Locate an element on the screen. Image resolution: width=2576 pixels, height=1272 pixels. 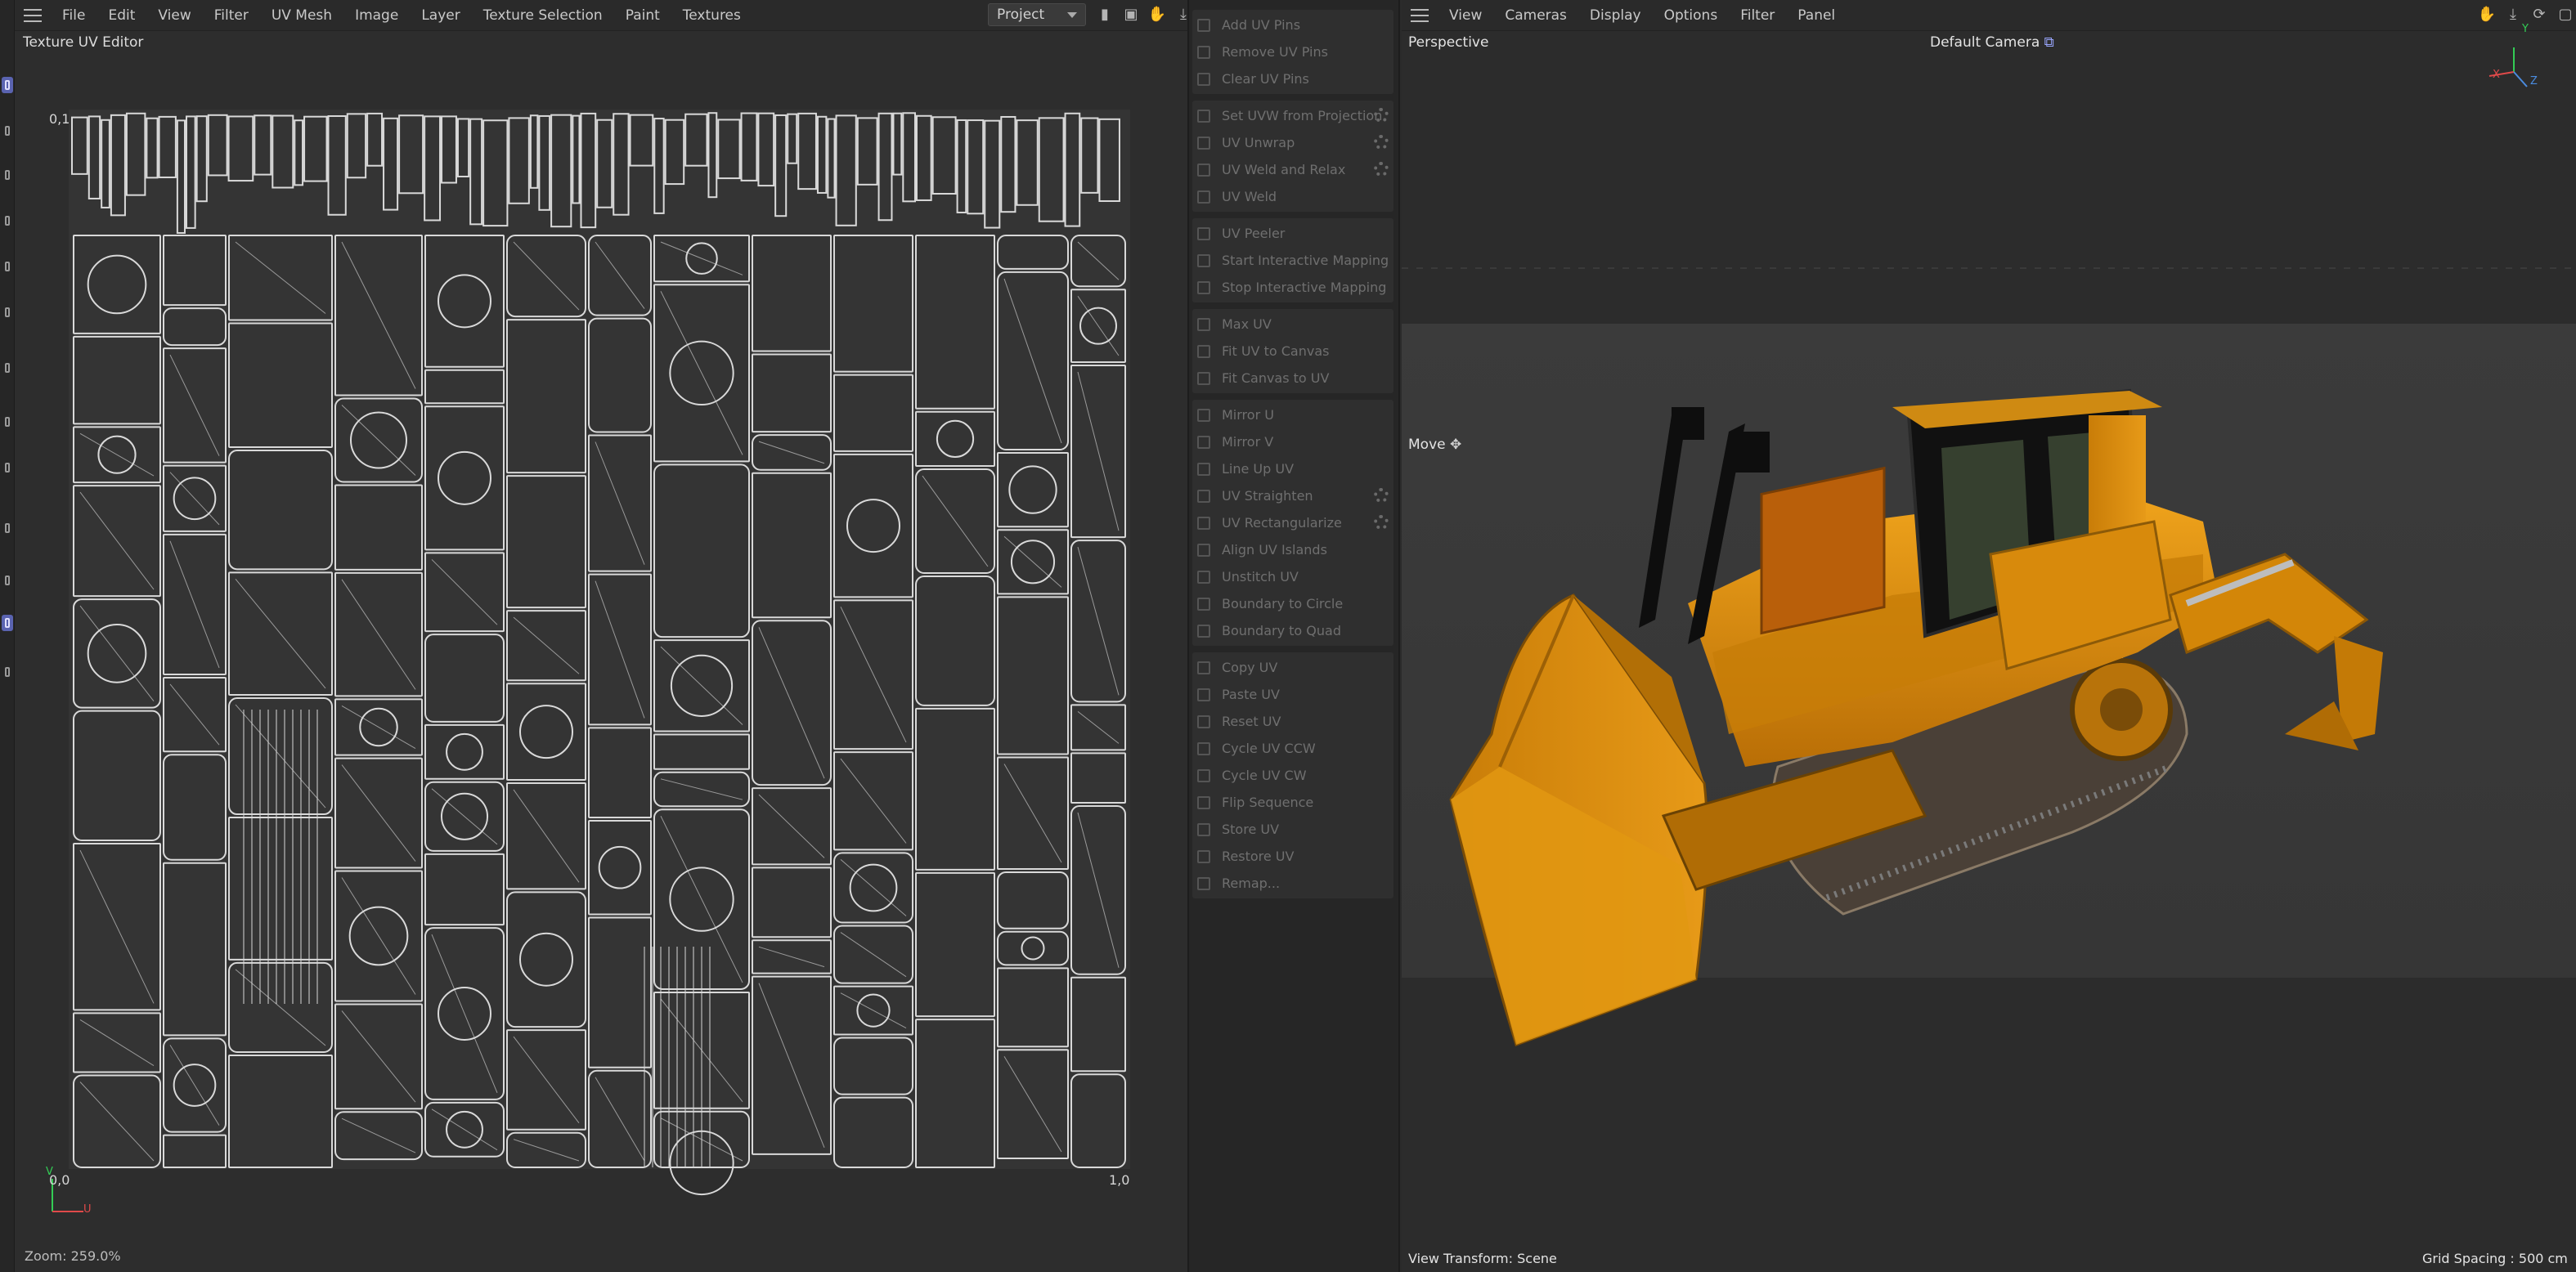
lock-icon: ▣ is located at coordinates (1131, 14).